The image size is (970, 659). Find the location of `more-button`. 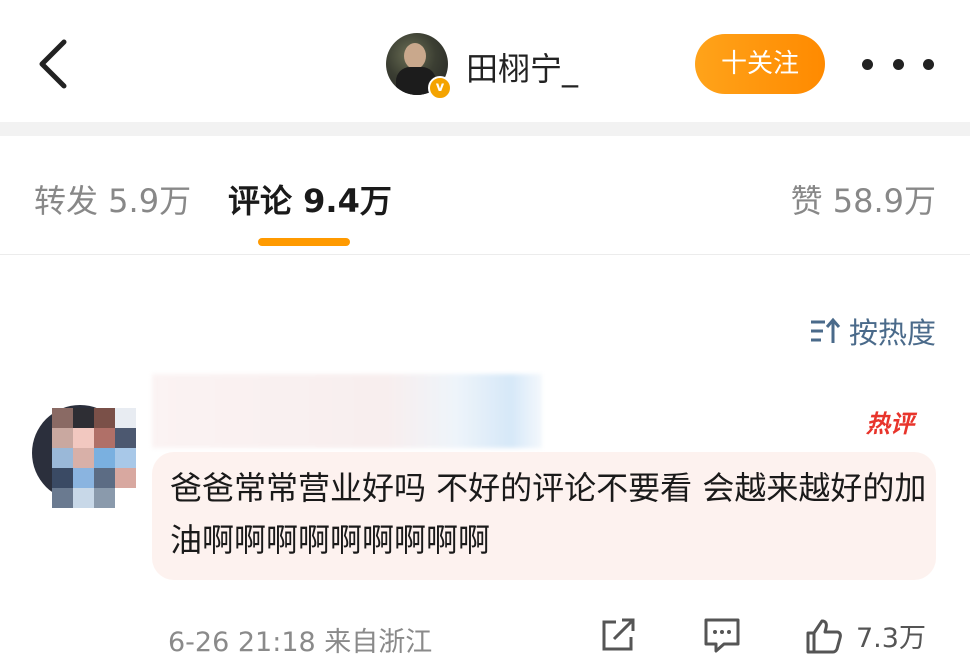

more-button is located at coordinates (898, 64).